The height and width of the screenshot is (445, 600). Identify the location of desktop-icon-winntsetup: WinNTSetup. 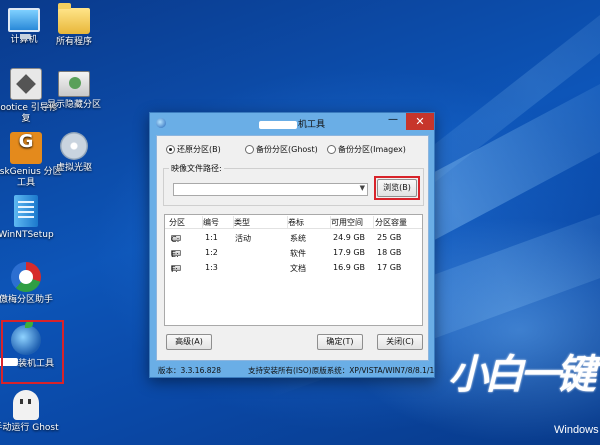
(31, 218).